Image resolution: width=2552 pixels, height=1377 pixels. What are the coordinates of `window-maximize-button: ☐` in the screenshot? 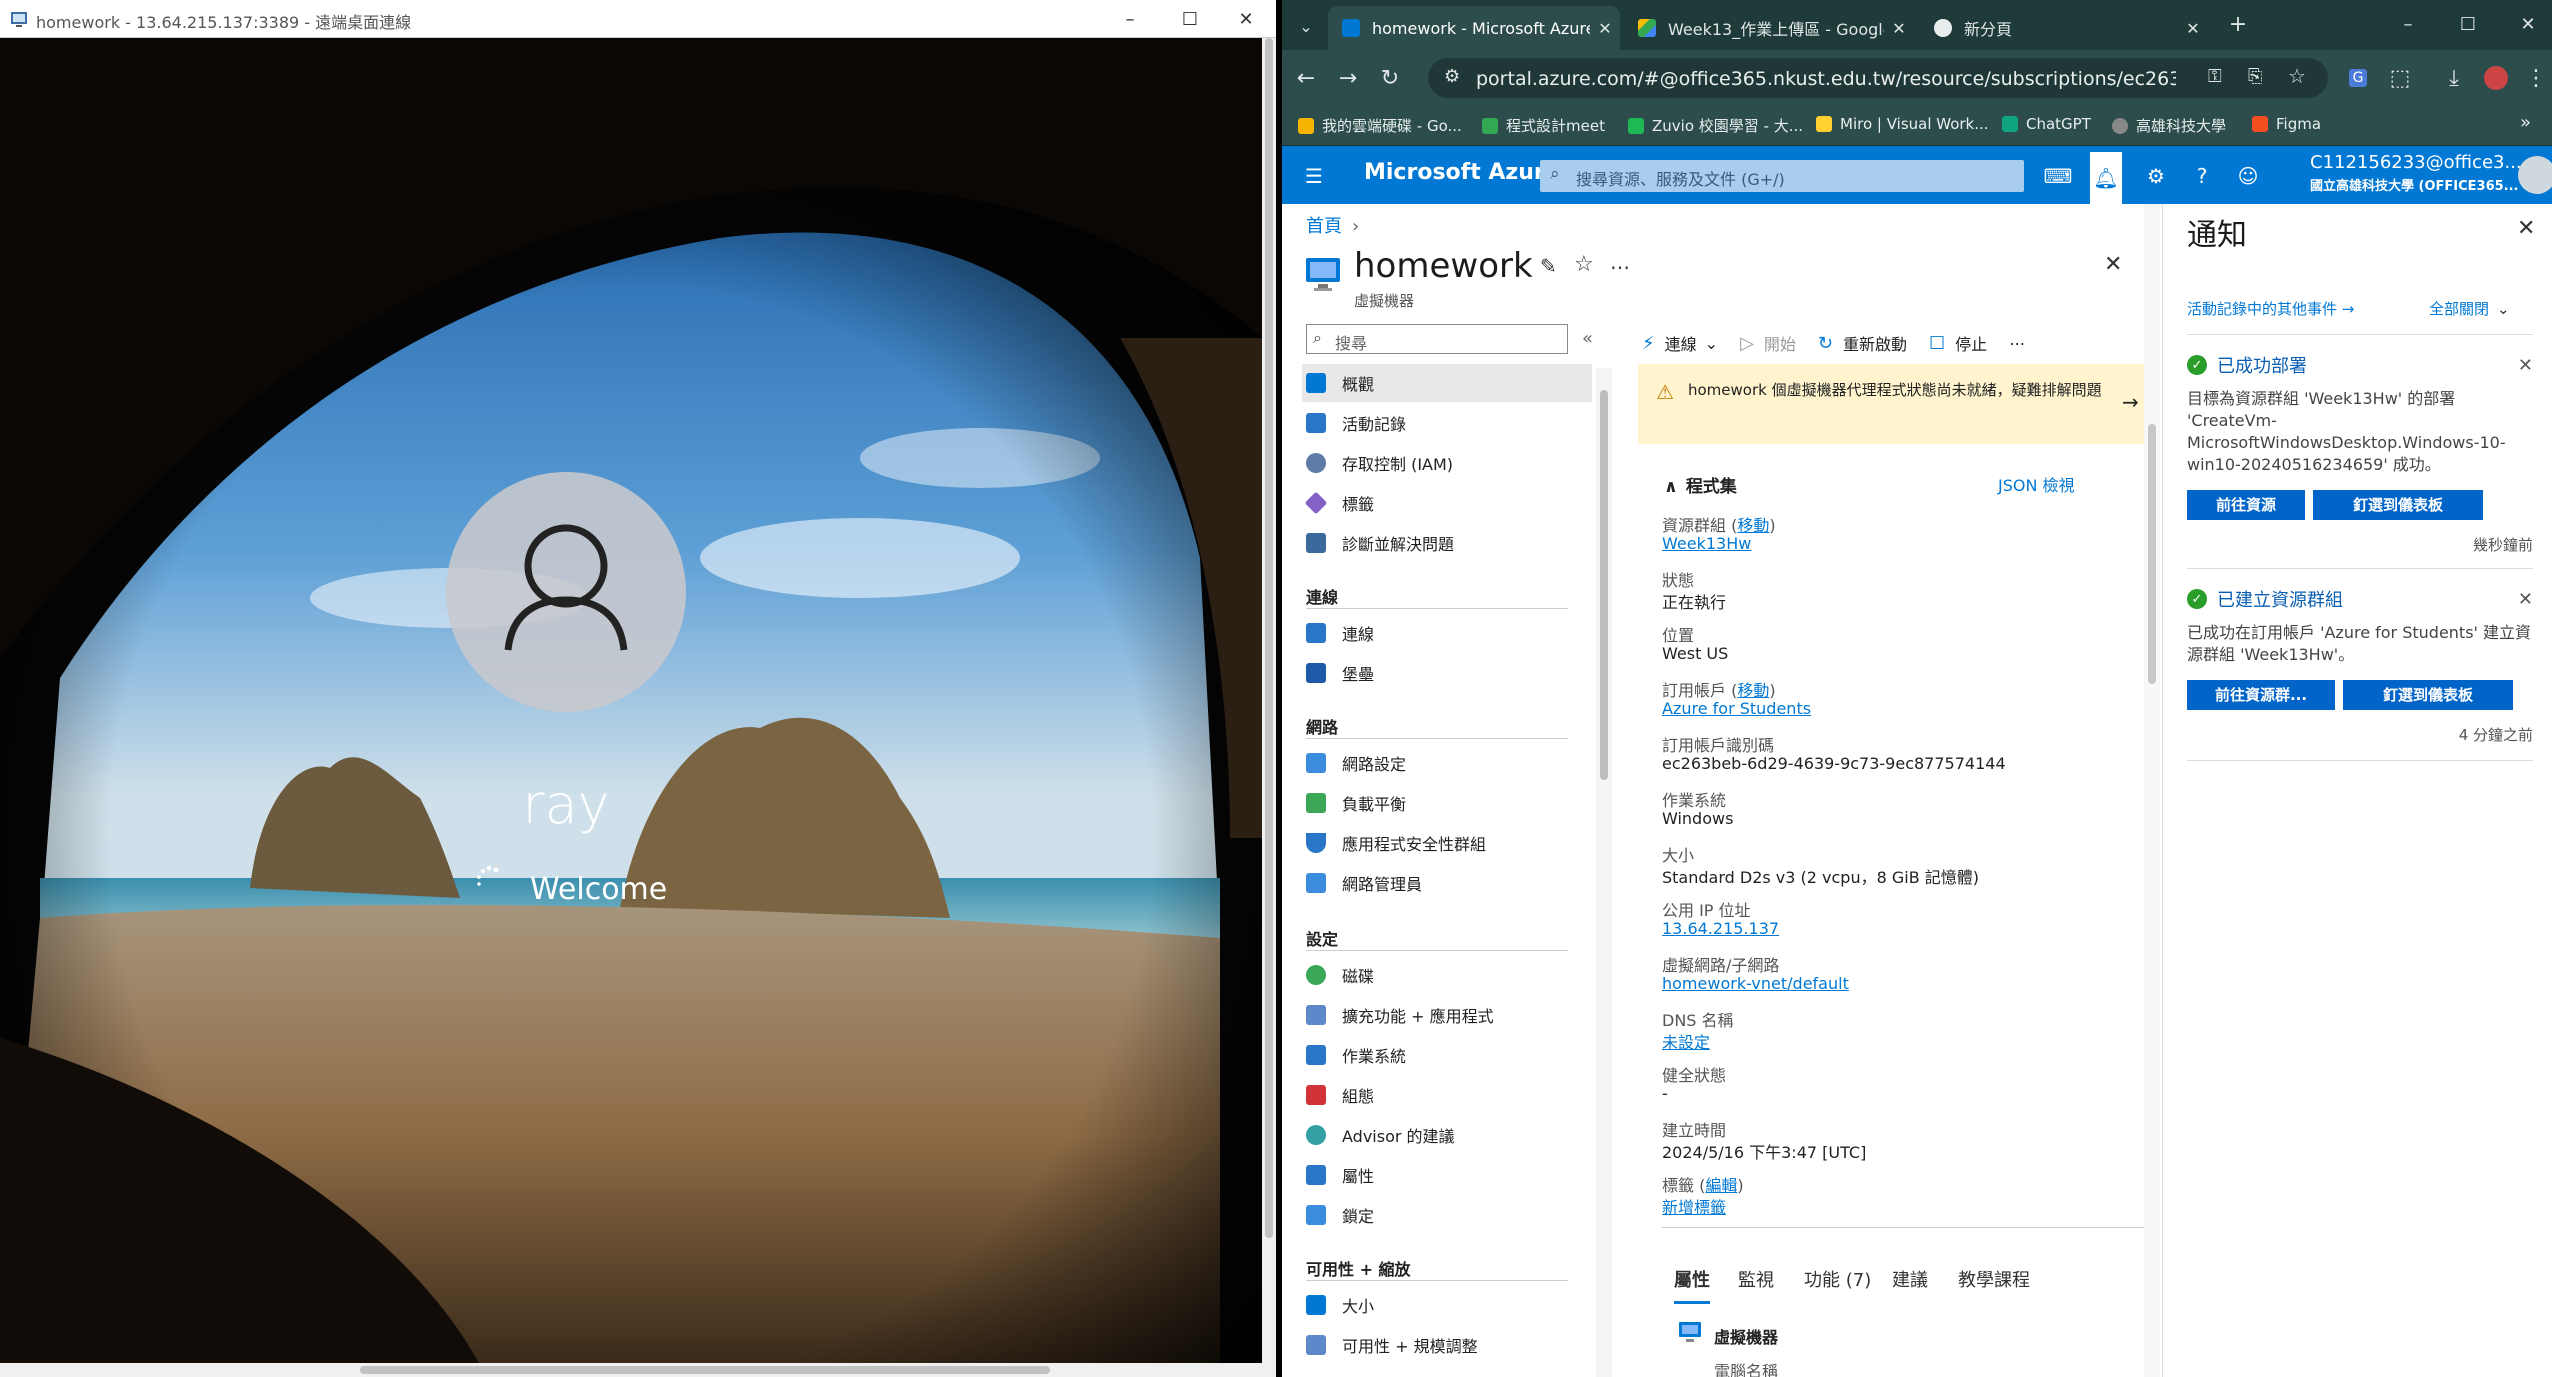 It's located at (2468, 24).